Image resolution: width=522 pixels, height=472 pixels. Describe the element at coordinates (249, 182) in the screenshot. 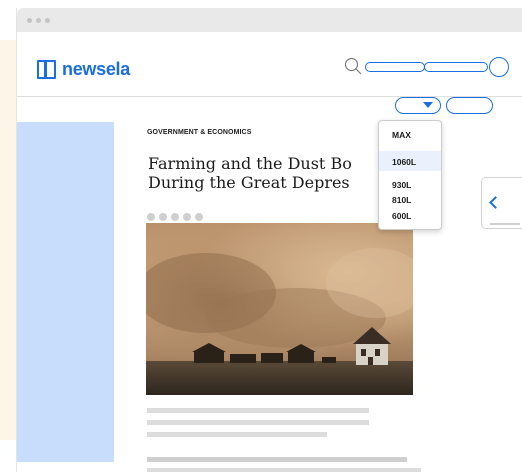

I see `article-title-line: During the Great Depres` at that location.